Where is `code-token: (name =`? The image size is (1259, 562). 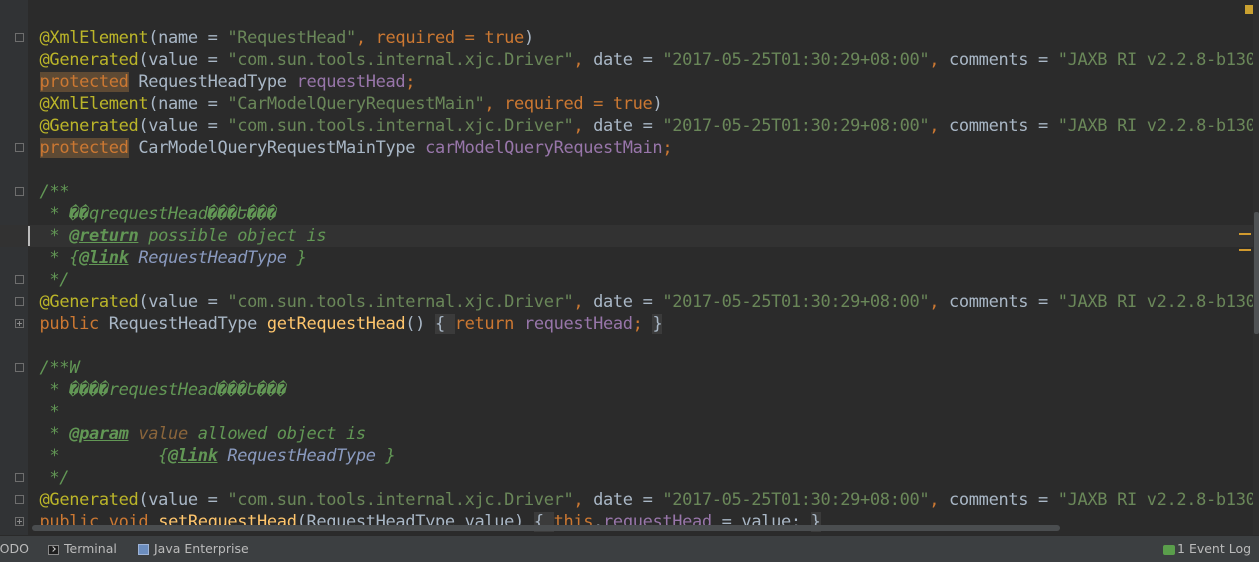
code-token: (name = is located at coordinates (188, 104).